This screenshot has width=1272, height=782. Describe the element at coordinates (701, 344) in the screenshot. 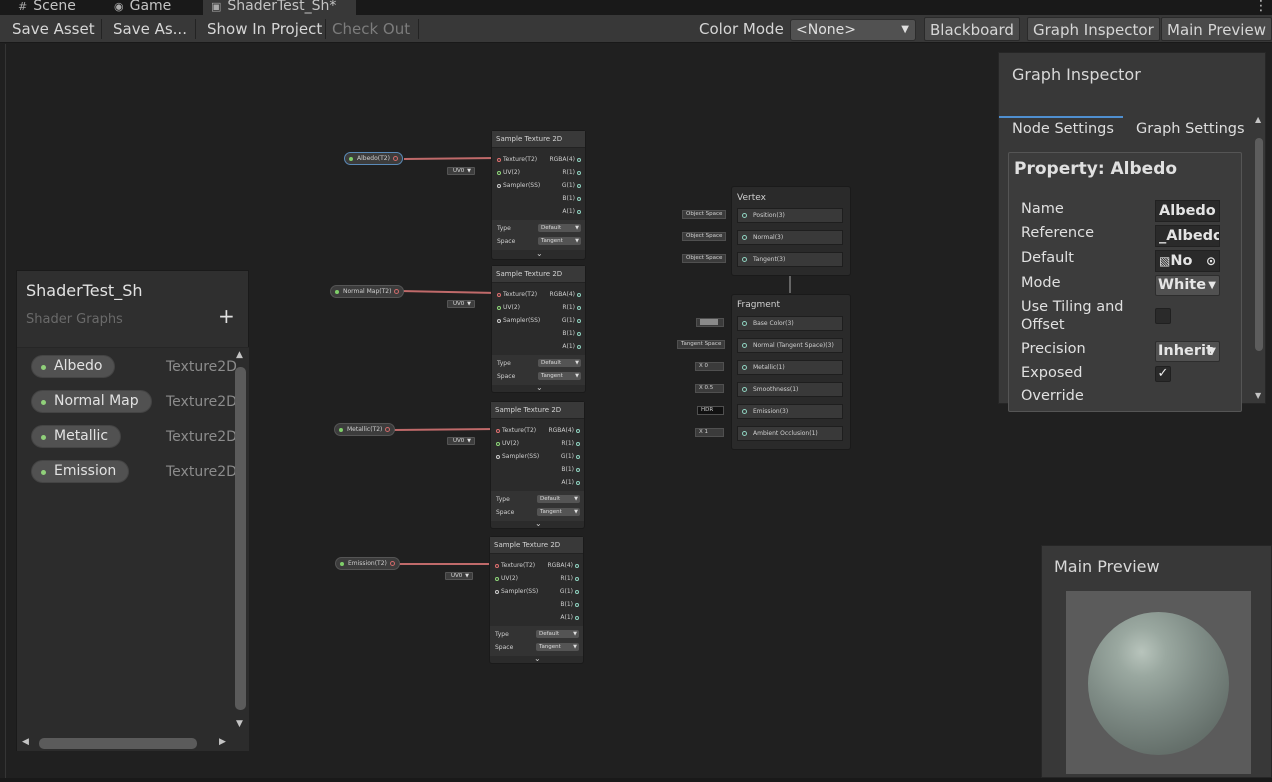

I see `normal-tangent-space-input: Tangent Space` at that location.